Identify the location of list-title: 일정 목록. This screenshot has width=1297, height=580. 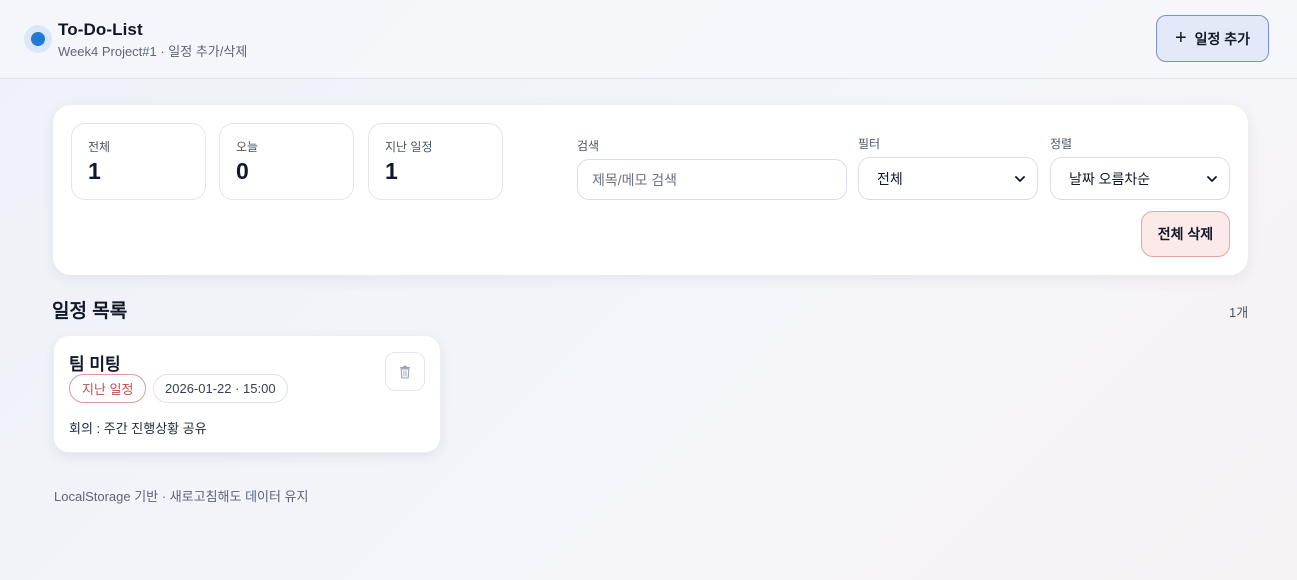
(90, 311).